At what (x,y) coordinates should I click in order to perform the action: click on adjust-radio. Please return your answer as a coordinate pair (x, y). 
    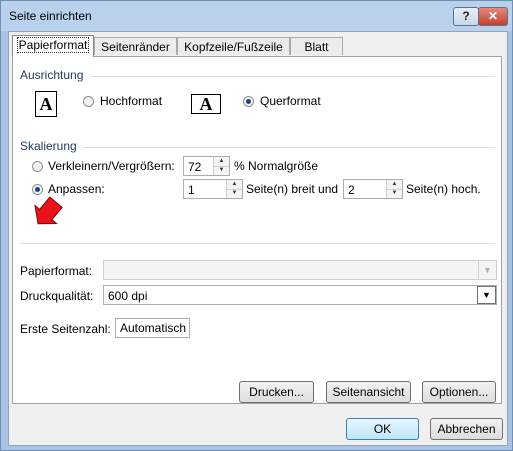
    Looking at the image, I should click on (37, 166).